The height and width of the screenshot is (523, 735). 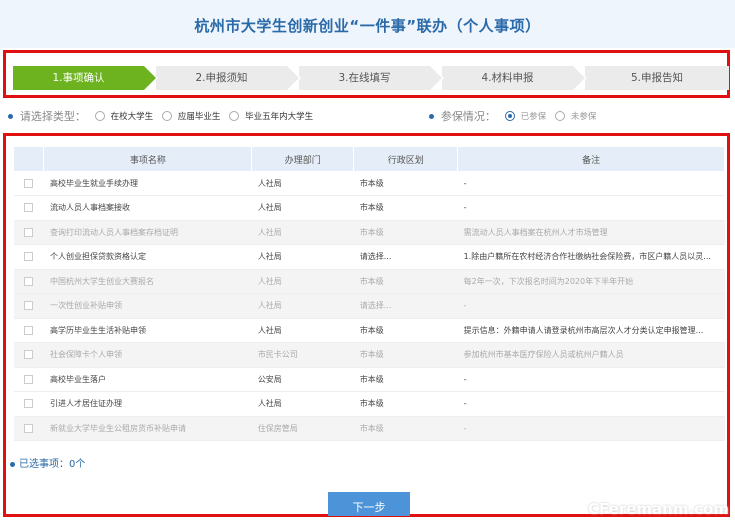 What do you see at coordinates (52, 464) in the screenshot?
I see `selected-count-label: 已选事项：0个` at bounding box center [52, 464].